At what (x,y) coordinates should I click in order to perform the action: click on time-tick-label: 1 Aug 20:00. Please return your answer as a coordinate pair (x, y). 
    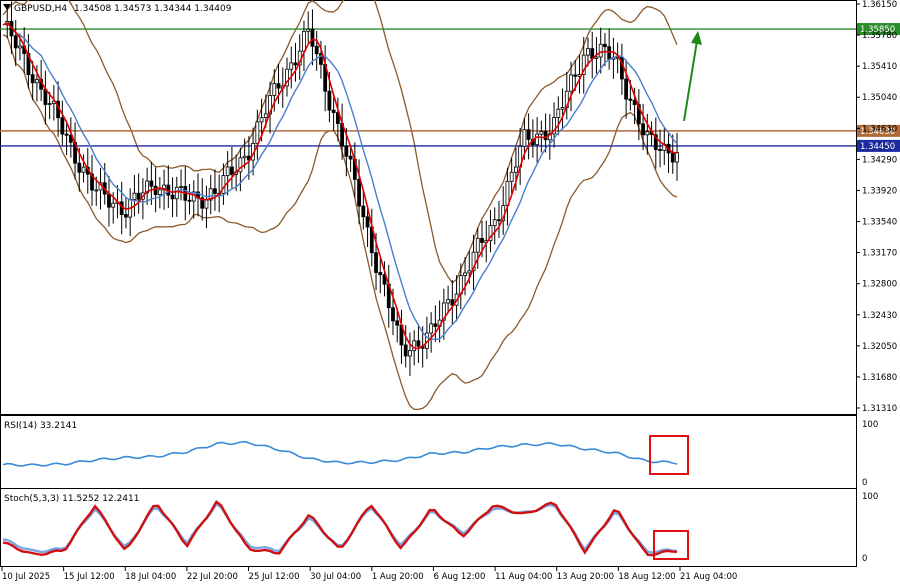
    Looking at the image, I should click on (398, 577).